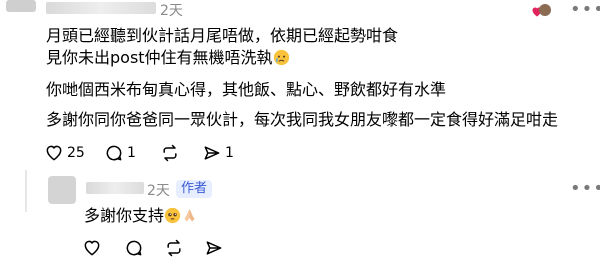 The image size is (600, 262). I want to click on author-mini-avatar, so click(545, 10).